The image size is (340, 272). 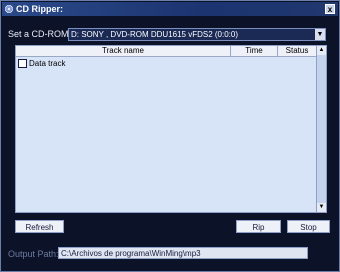 I want to click on track-checkbox, so click(x=22, y=64).